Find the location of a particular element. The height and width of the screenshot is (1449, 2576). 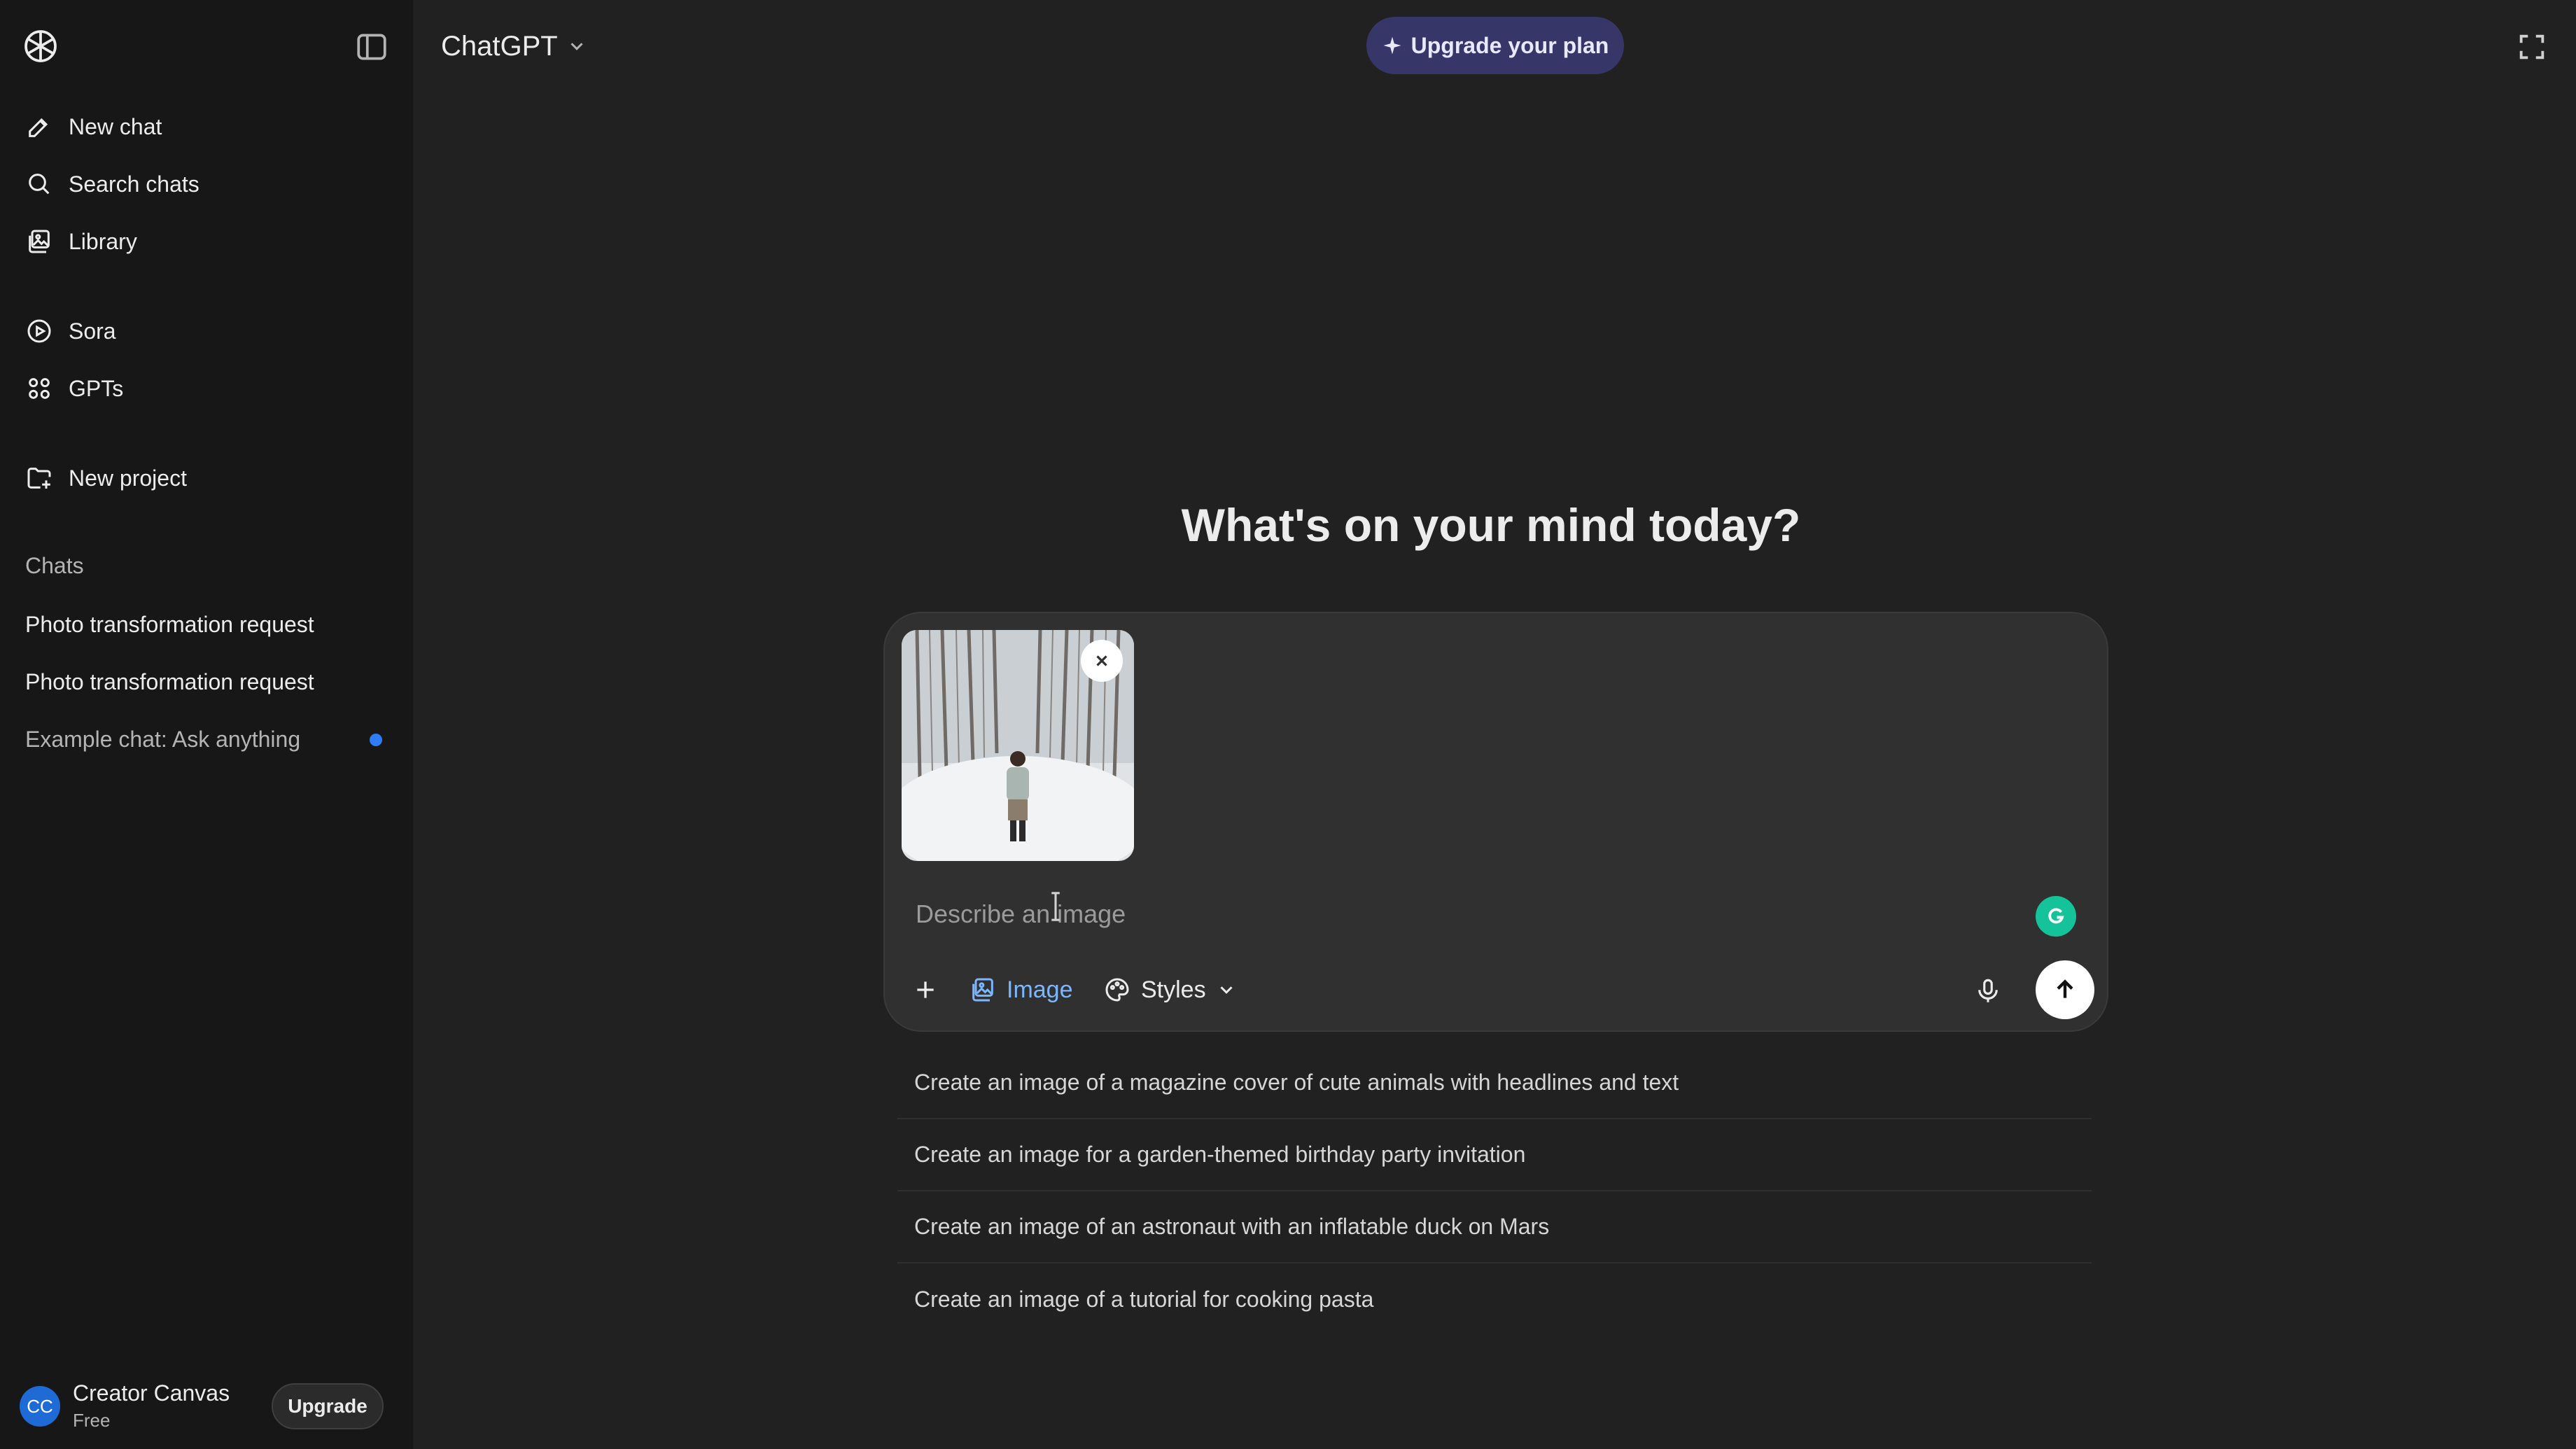

user-plan: Free is located at coordinates (92, 1420).